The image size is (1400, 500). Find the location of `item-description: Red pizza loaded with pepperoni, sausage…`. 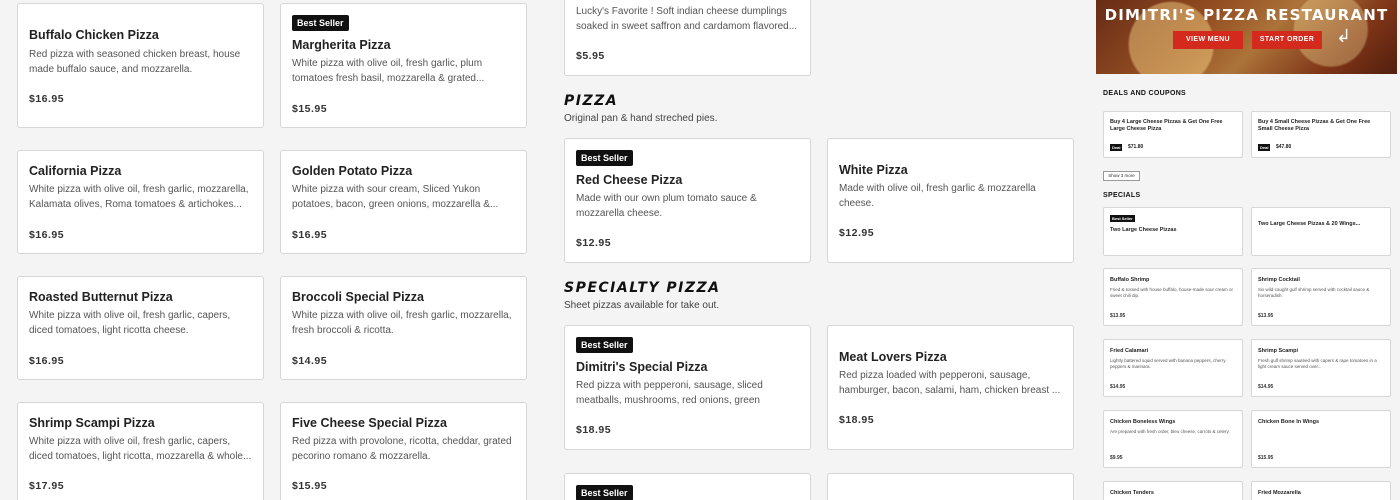

item-description: Red pizza loaded with pepperoni, sausage… is located at coordinates (950, 383).